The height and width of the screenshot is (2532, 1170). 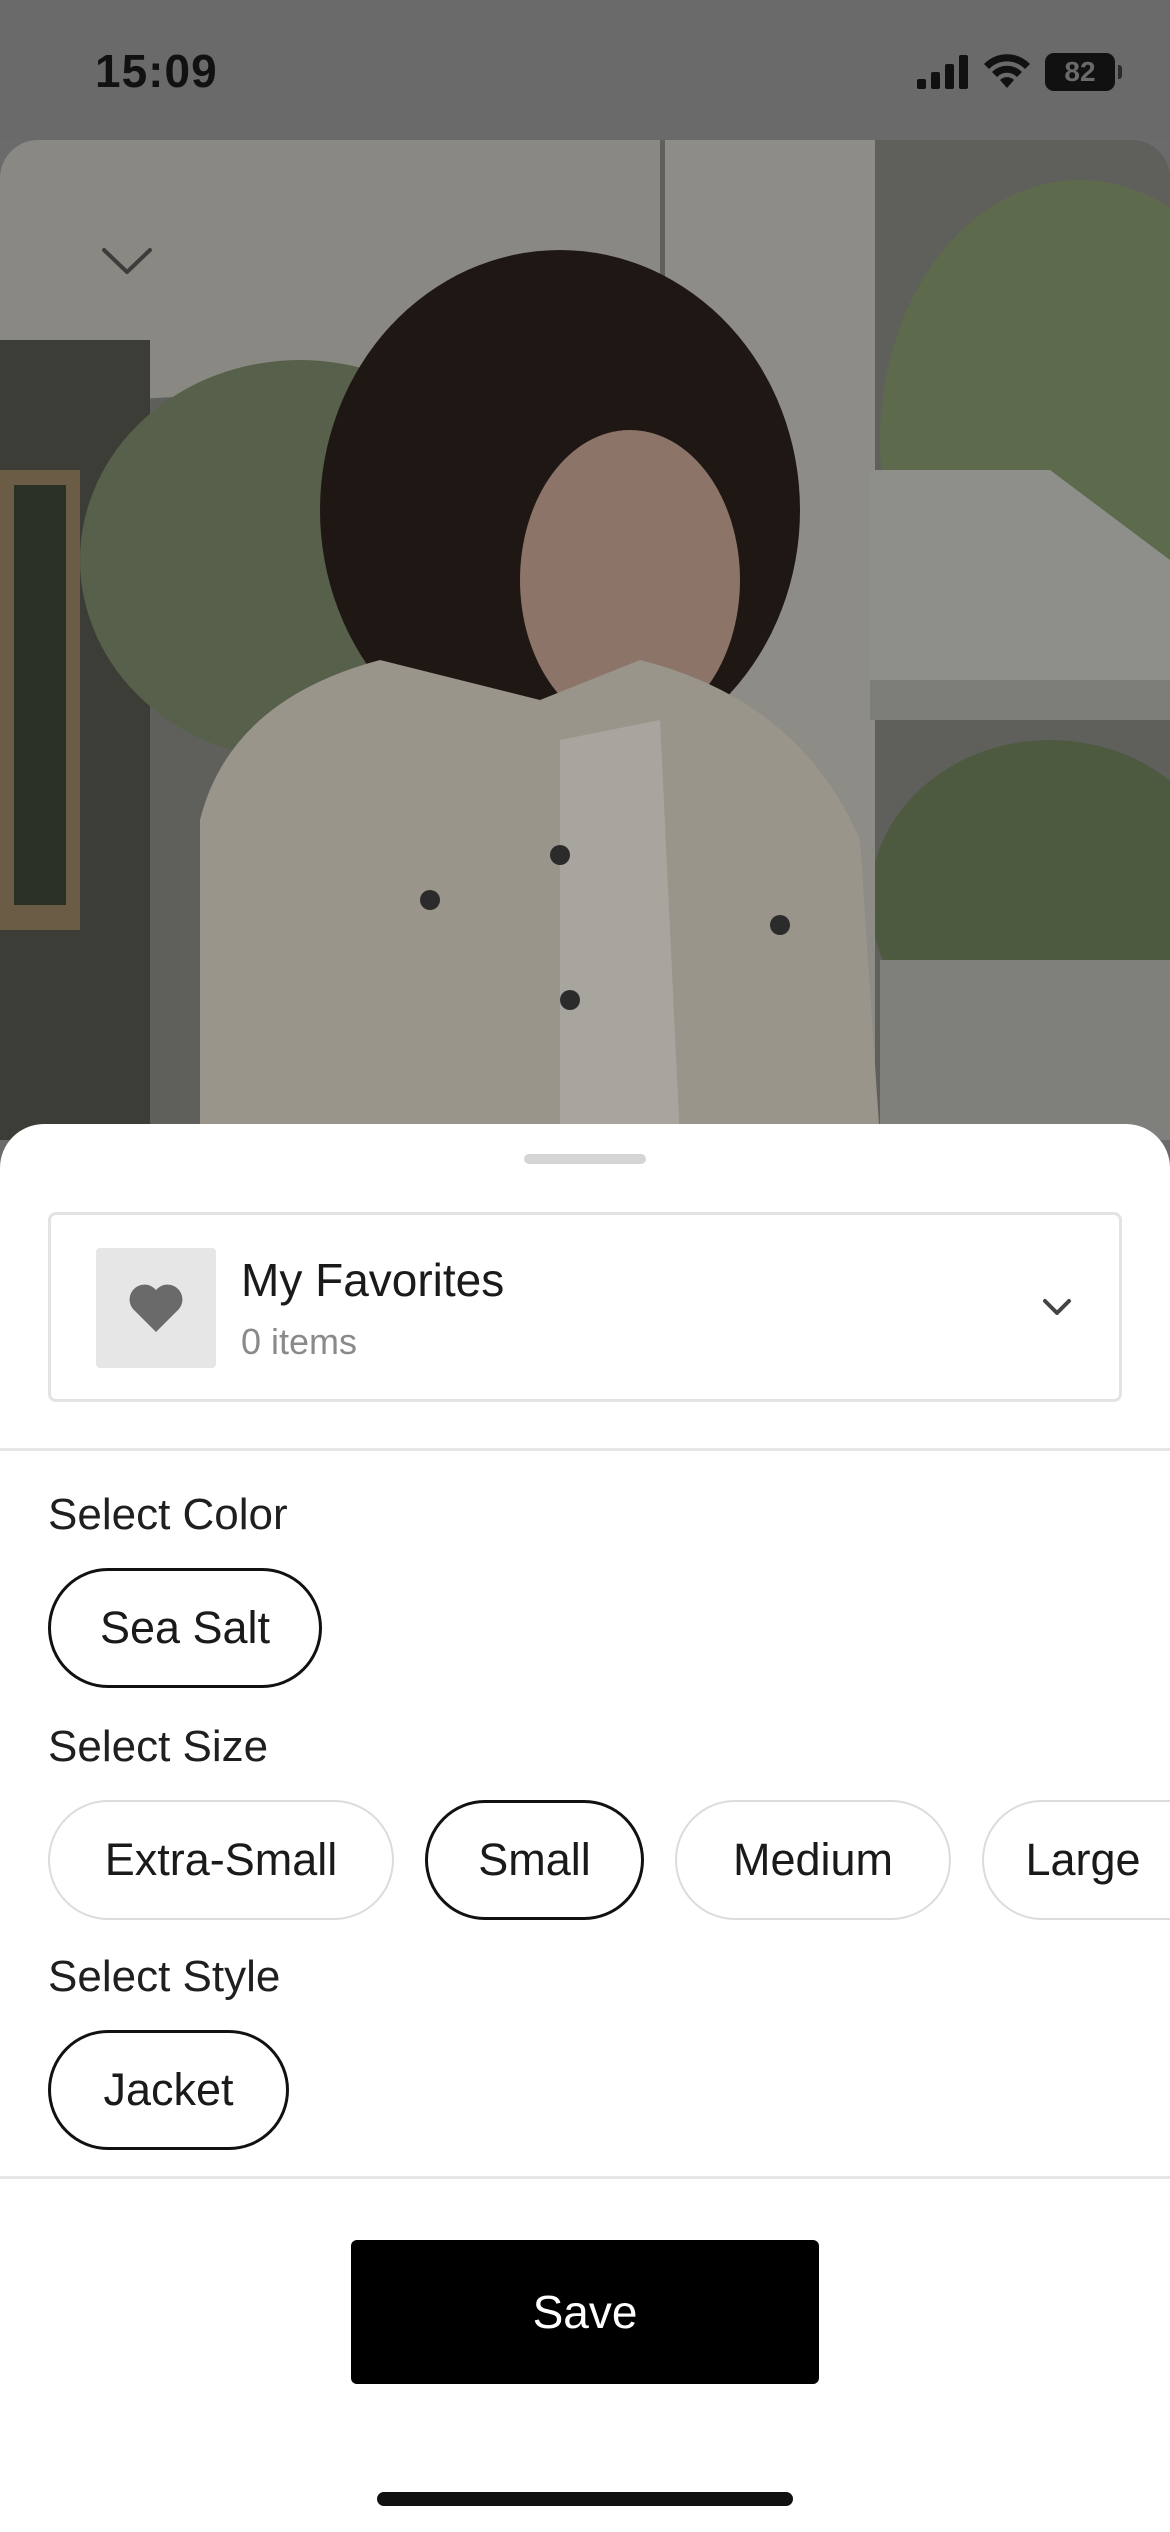 I want to click on size-option-extra-small: Extra-Small, so click(x=221, y=1860).